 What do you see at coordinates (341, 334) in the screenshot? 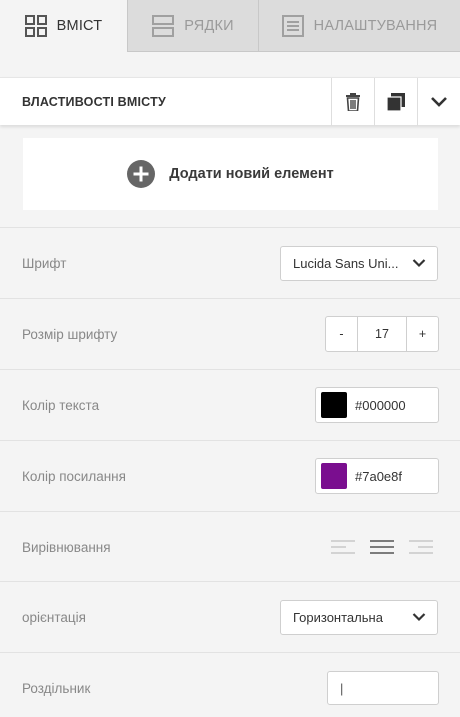
I see `decrement-button: -` at bounding box center [341, 334].